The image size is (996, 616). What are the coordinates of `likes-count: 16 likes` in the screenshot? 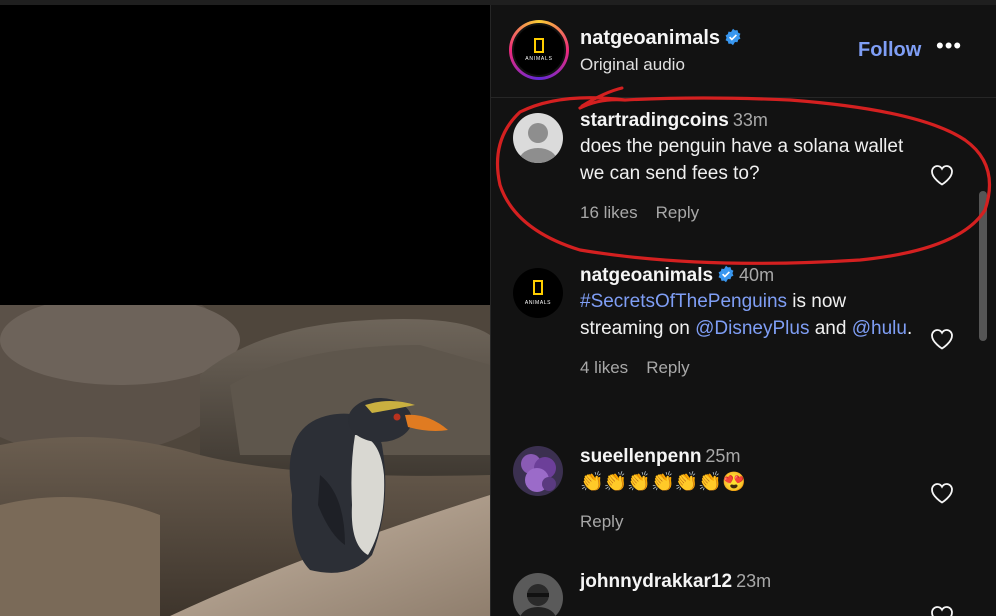 It's located at (609, 212).